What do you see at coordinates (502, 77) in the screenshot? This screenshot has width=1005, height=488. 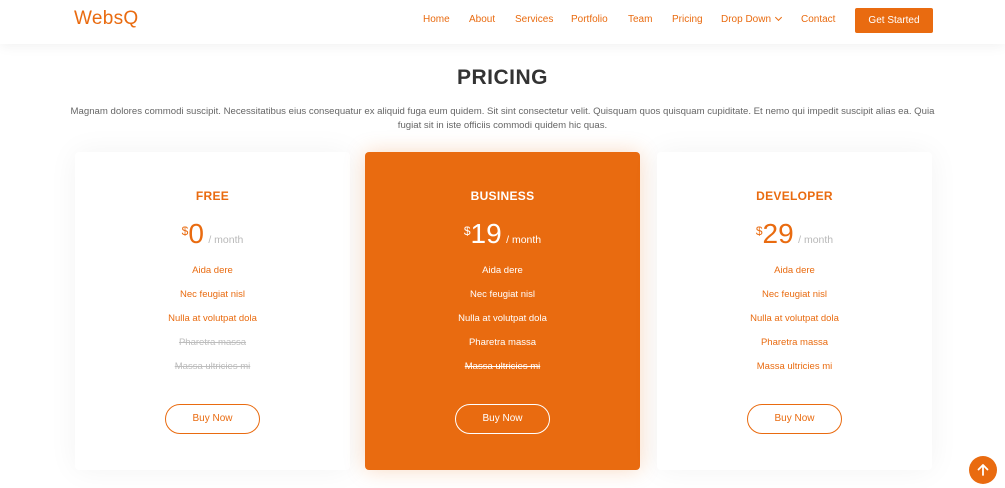 I see `section-title: PRICING` at bounding box center [502, 77].